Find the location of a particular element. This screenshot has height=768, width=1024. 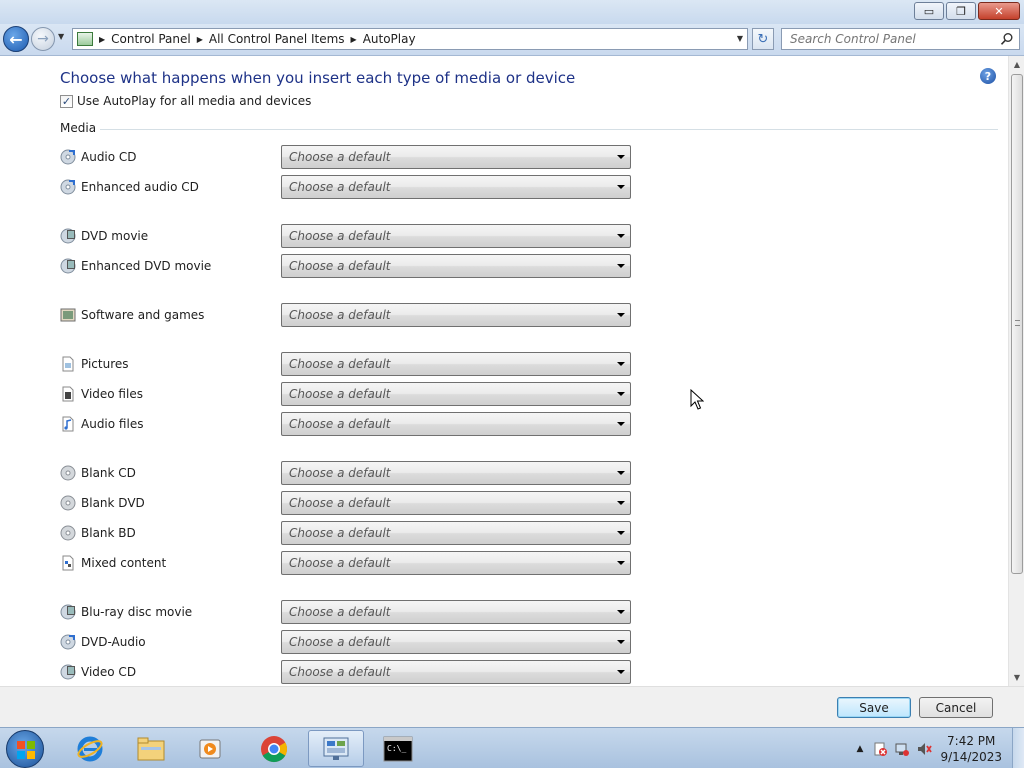

breadcrumb-control-panel: Control Panel is located at coordinates (151, 39).